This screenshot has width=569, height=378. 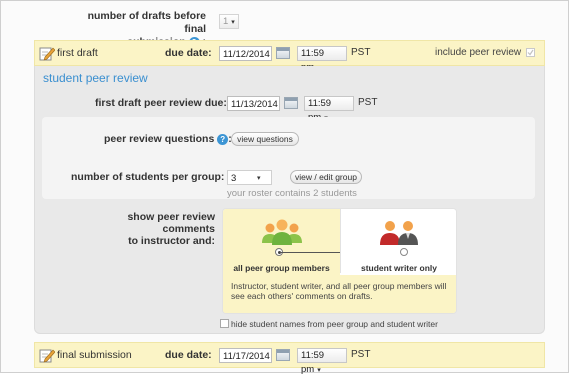 I want to click on roster-note: your roster contains 2 students, so click(x=292, y=193).